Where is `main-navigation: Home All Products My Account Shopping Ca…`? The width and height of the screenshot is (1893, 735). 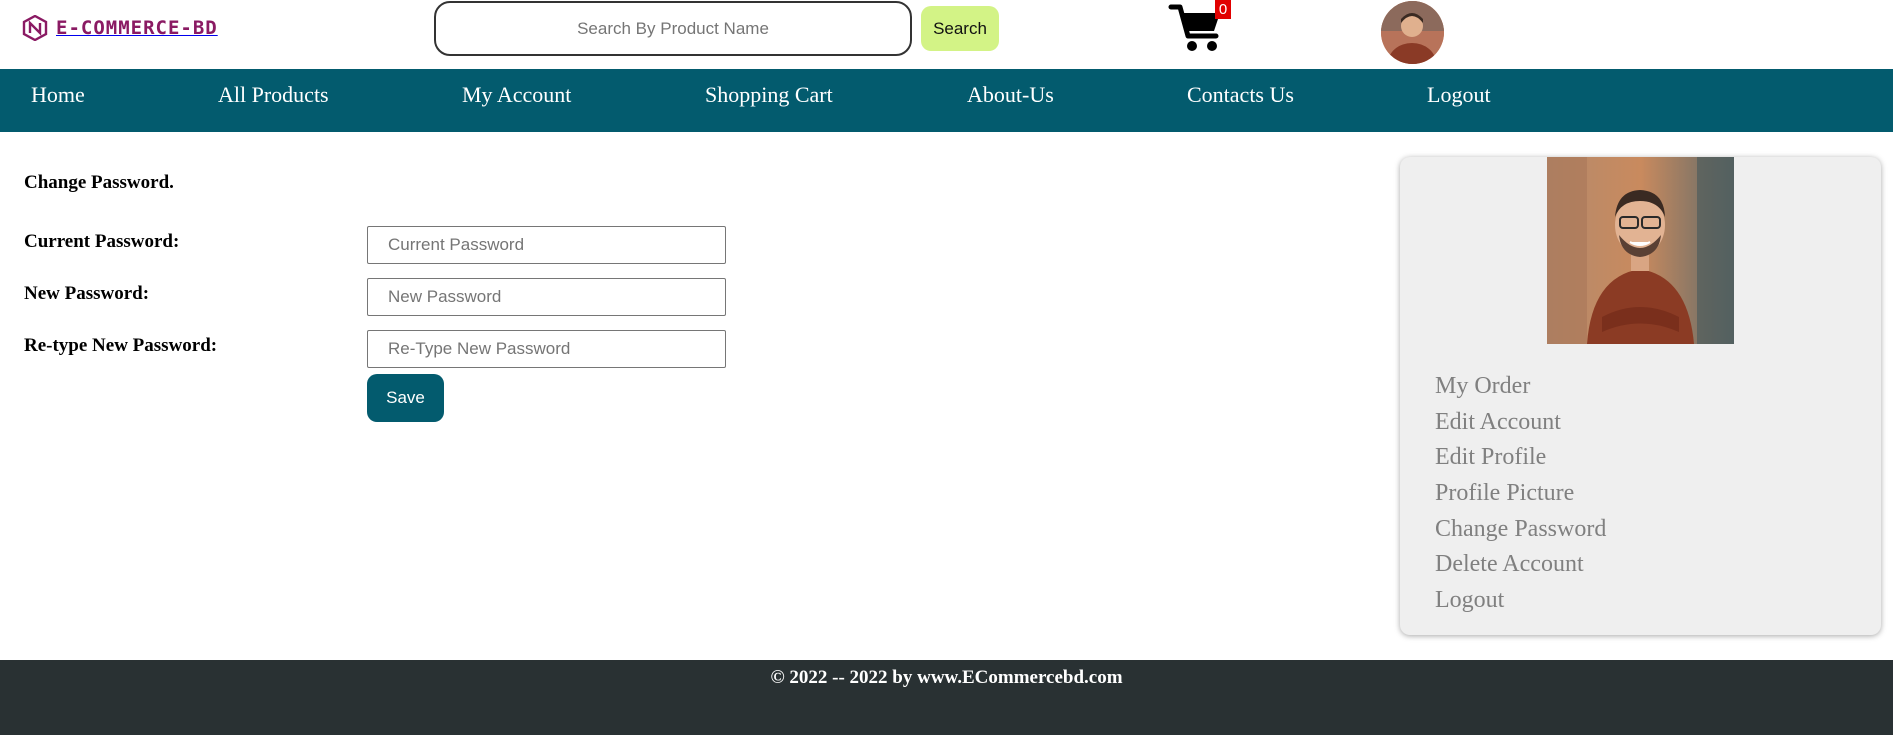 main-navigation: Home All Products My Account Shopping Ca… is located at coordinates (946, 100).